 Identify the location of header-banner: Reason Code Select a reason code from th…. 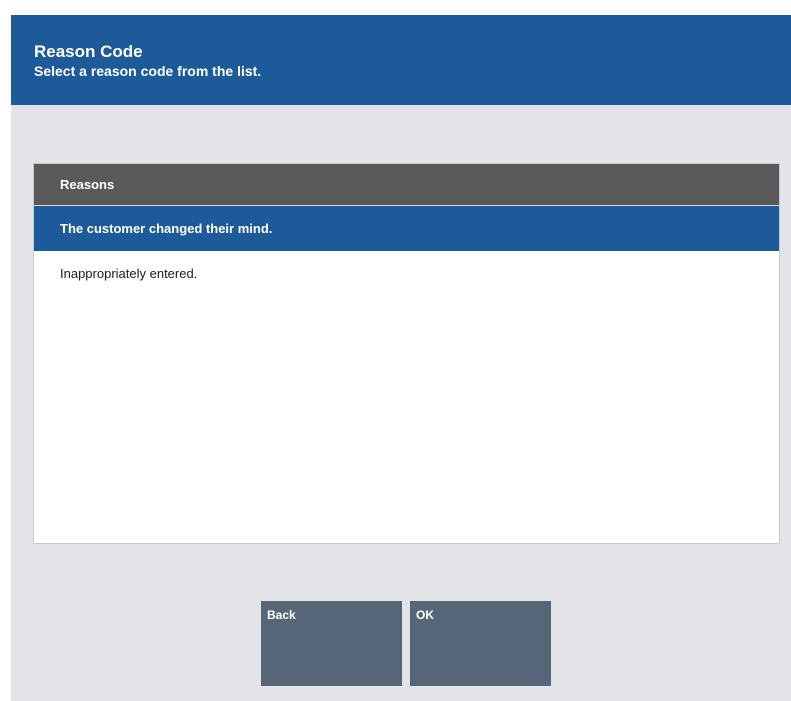
(401, 60).